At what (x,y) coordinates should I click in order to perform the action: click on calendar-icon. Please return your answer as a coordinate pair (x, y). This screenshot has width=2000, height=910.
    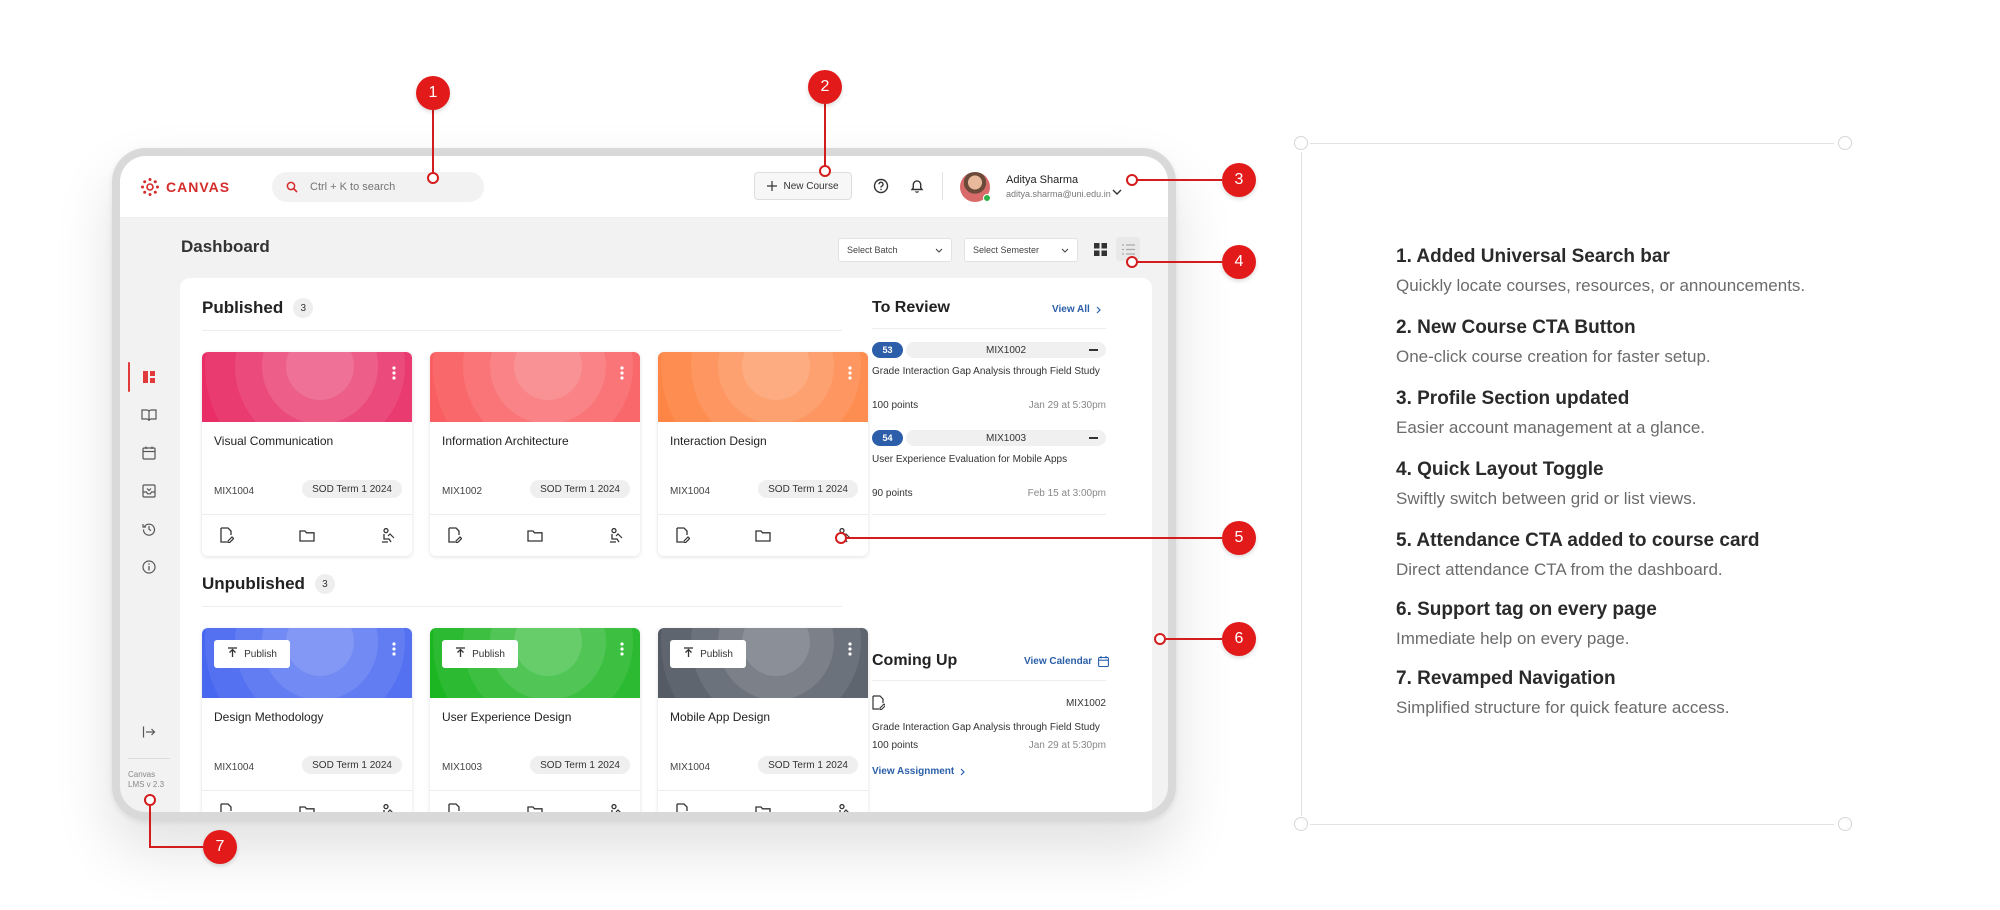
    Looking at the image, I should click on (149, 453).